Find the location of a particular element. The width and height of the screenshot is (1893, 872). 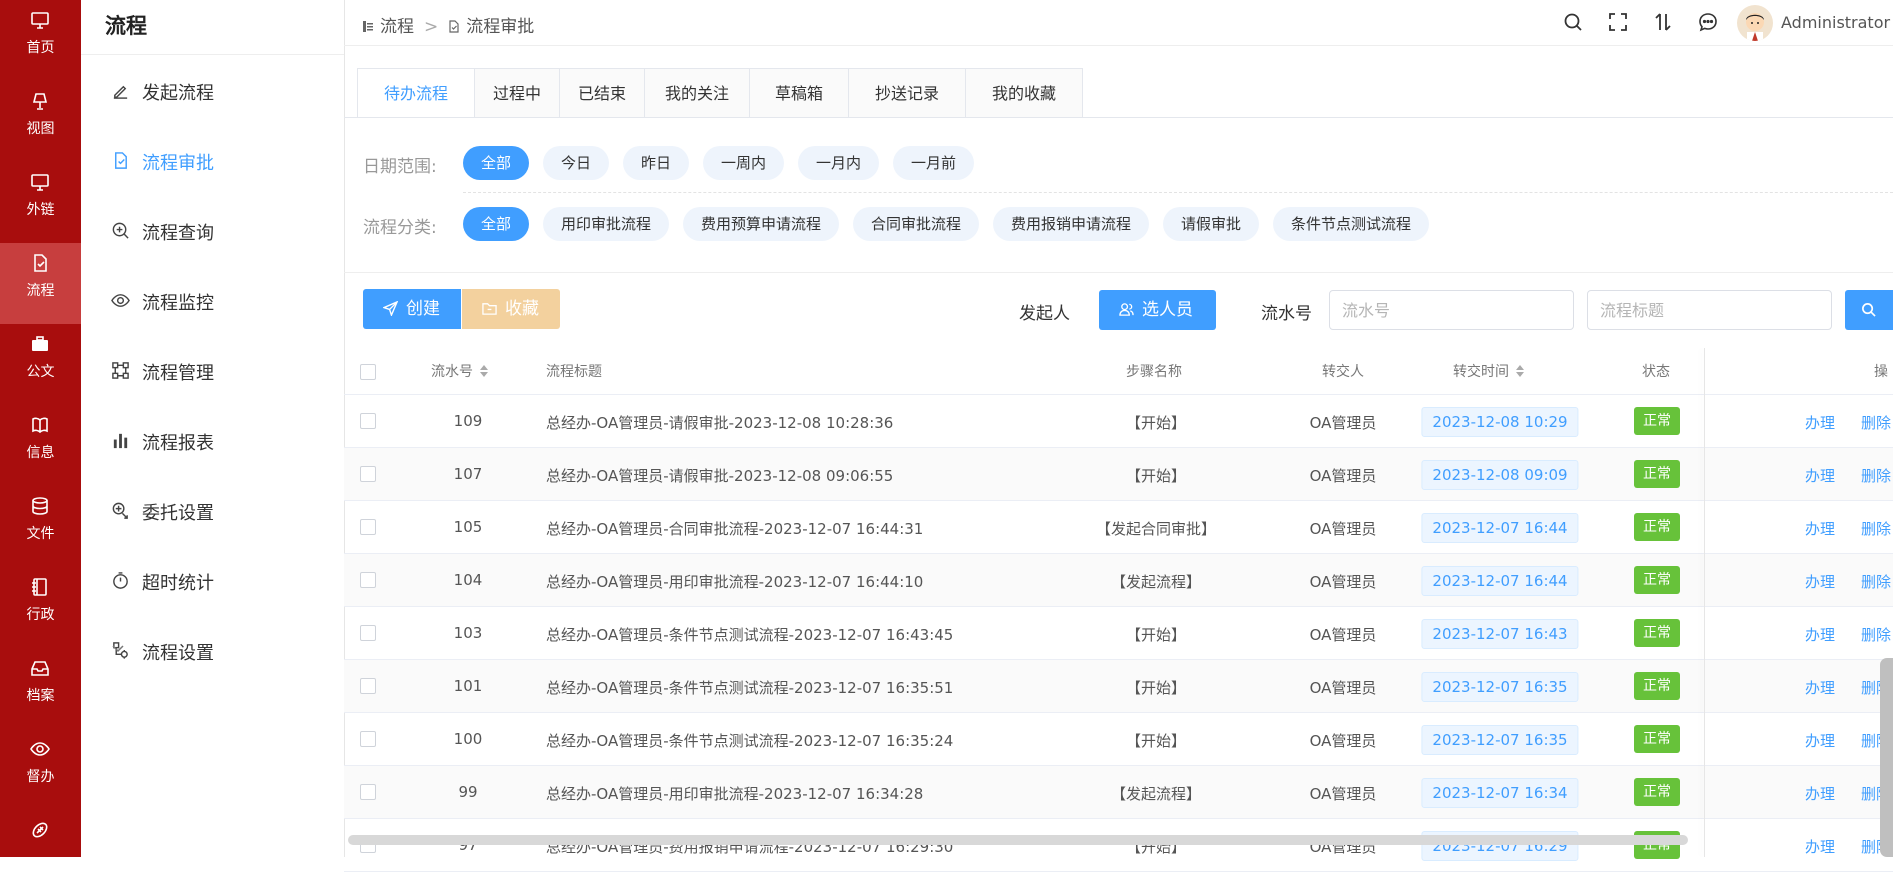

tab-favorites: 我的收藏 is located at coordinates (1024, 93).